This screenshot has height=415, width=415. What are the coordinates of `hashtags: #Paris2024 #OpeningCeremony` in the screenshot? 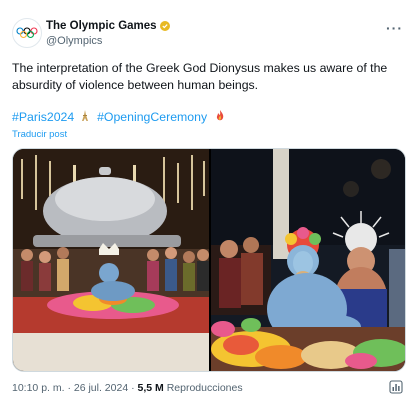 It's located at (119, 117).